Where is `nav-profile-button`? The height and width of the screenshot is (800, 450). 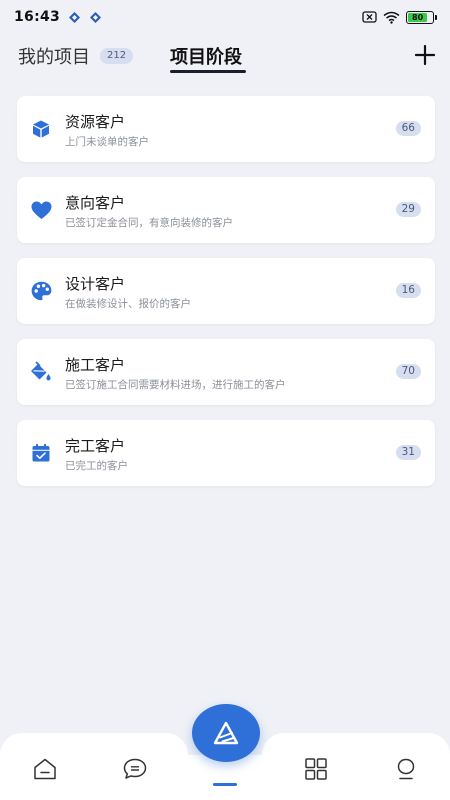 nav-profile-button is located at coordinates (406, 769).